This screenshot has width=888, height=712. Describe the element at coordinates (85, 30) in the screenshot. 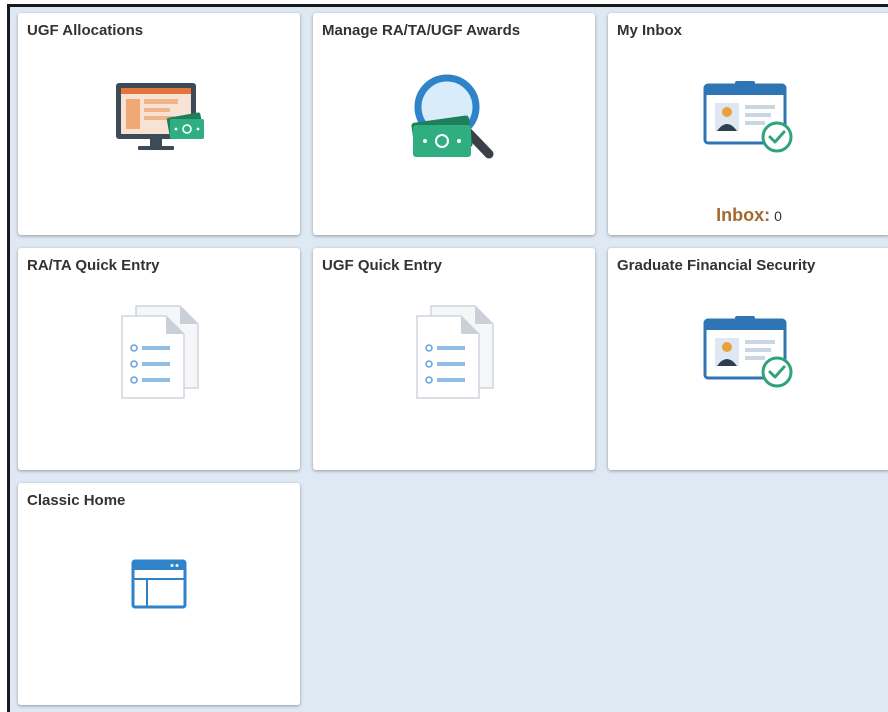

I see `tile-title: UGF Allocations` at that location.